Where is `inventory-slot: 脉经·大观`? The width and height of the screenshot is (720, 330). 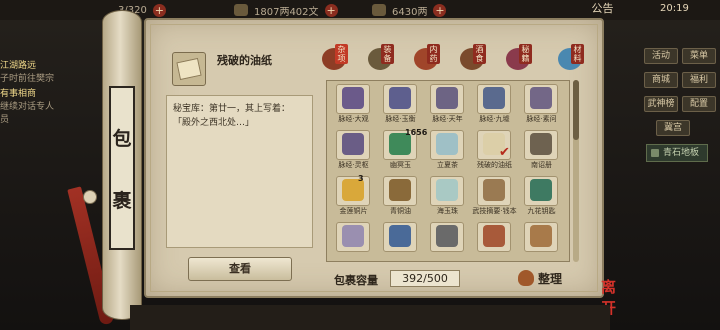
inventory-slot: 脉经·大观 is located at coordinates (353, 104).